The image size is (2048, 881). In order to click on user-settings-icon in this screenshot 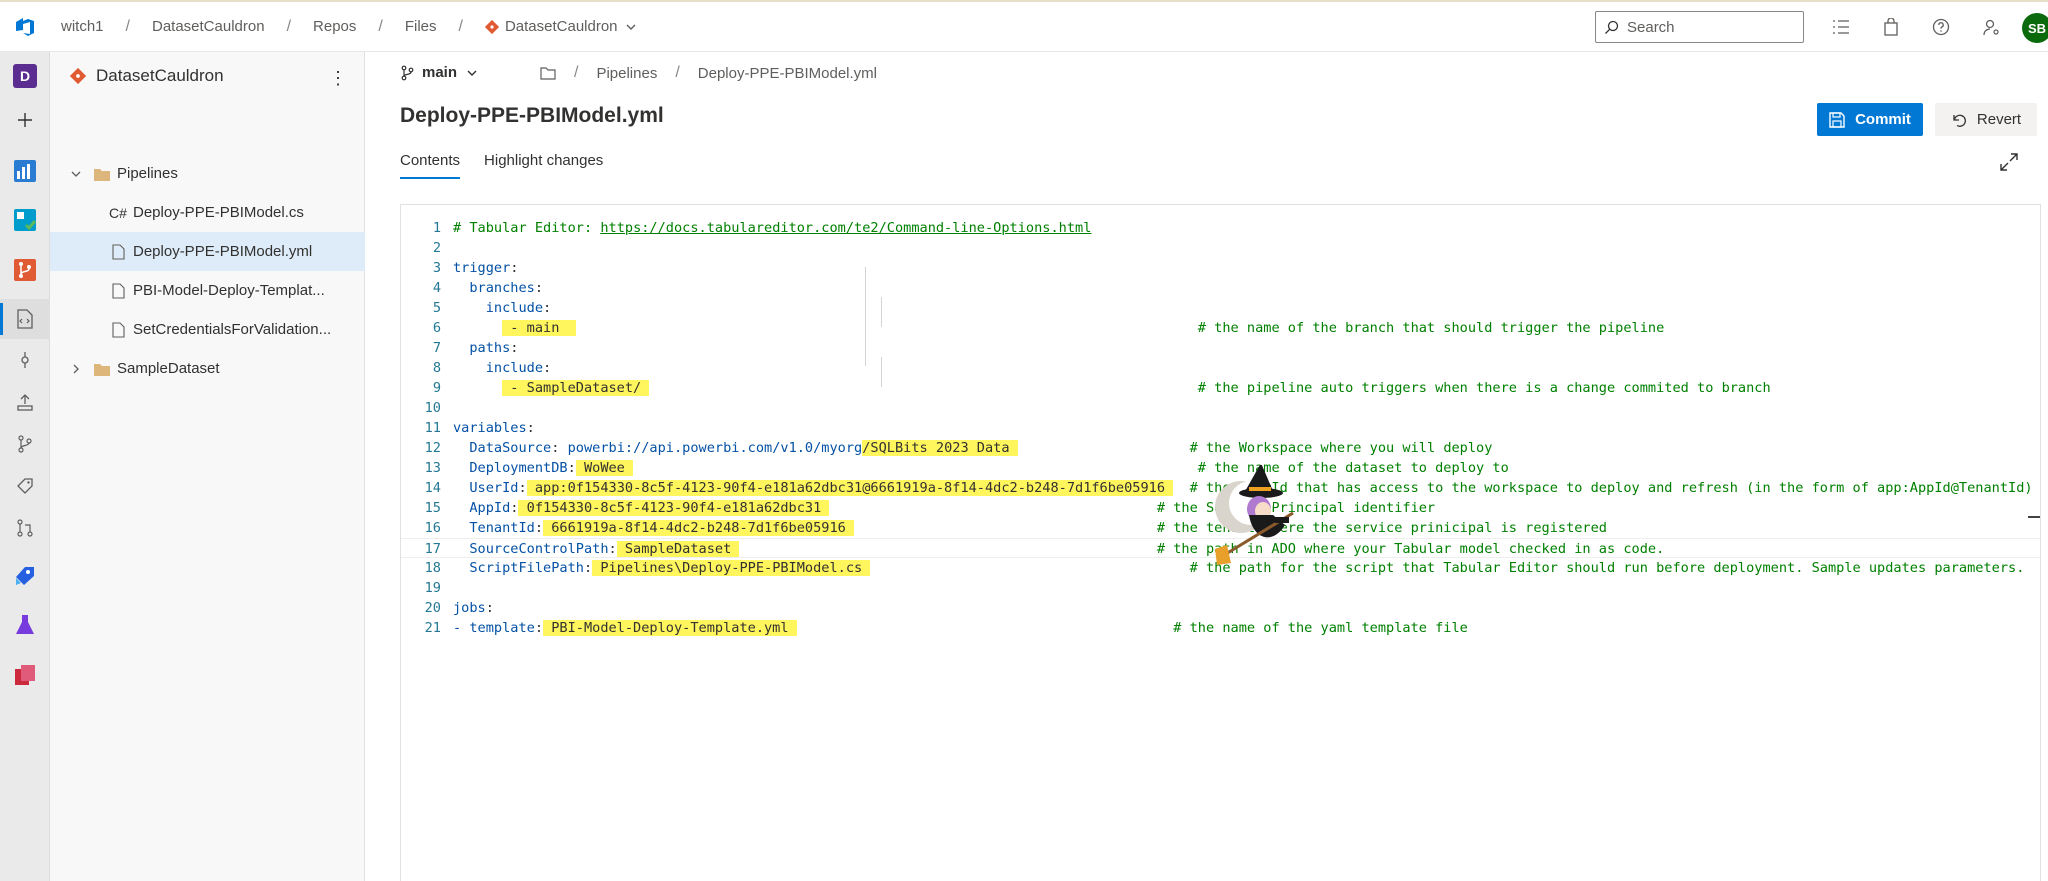, I will do `click(1991, 27)`.